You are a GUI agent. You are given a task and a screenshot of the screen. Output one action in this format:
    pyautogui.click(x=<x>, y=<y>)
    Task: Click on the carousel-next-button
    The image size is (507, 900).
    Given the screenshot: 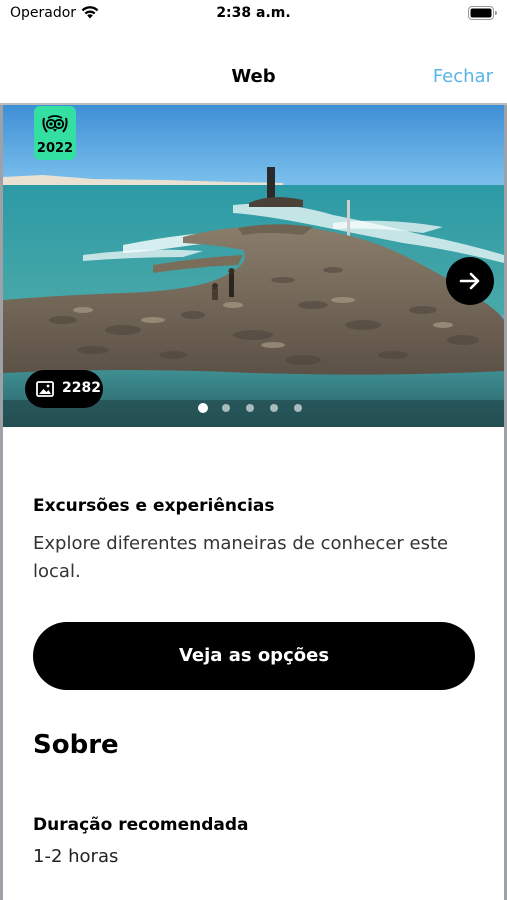 What is the action you would take?
    pyautogui.click(x=470, y=281)
    